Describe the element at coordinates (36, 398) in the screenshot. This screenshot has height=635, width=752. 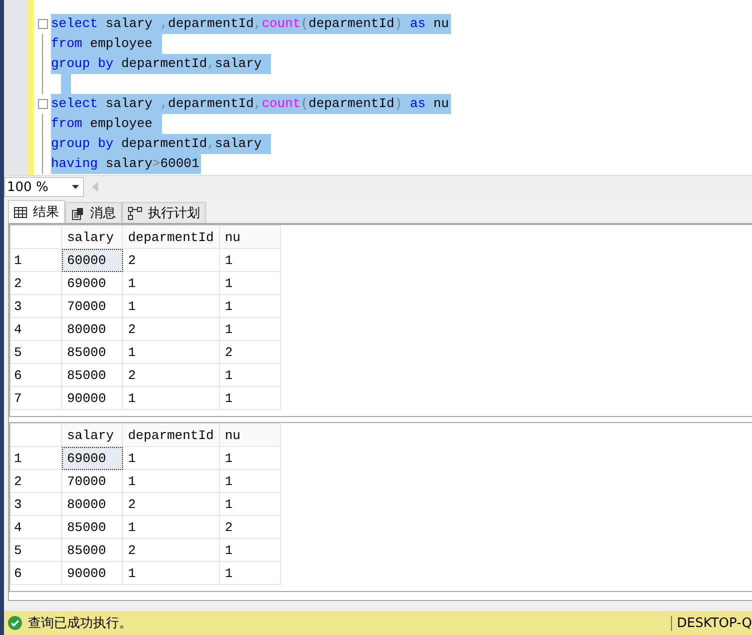
I see `row-number: 7` at that location.